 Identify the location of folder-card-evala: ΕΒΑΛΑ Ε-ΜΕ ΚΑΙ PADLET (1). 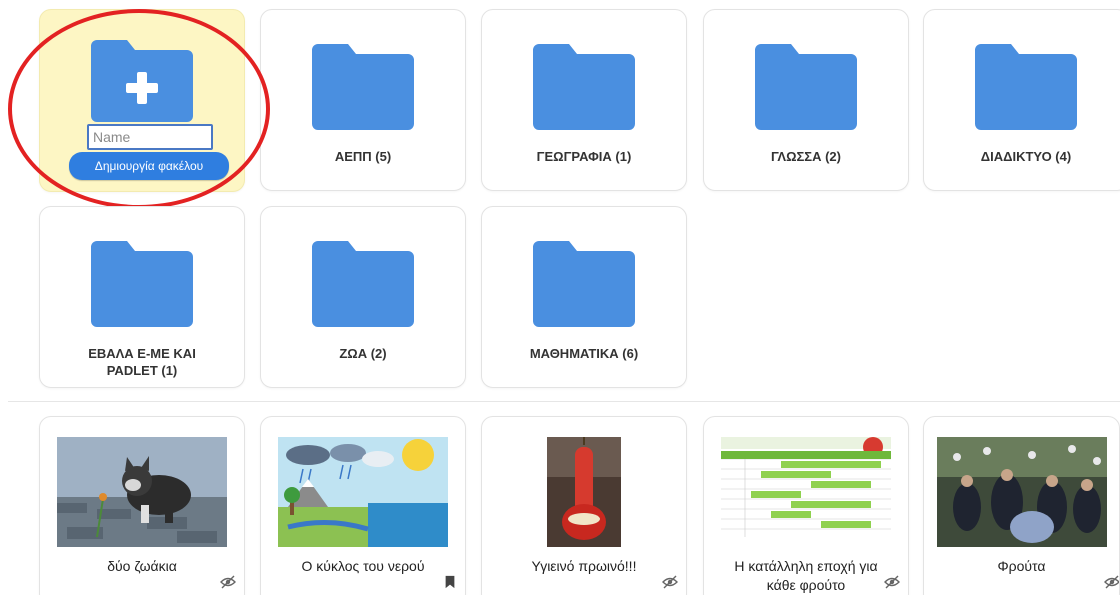
(142, 297).